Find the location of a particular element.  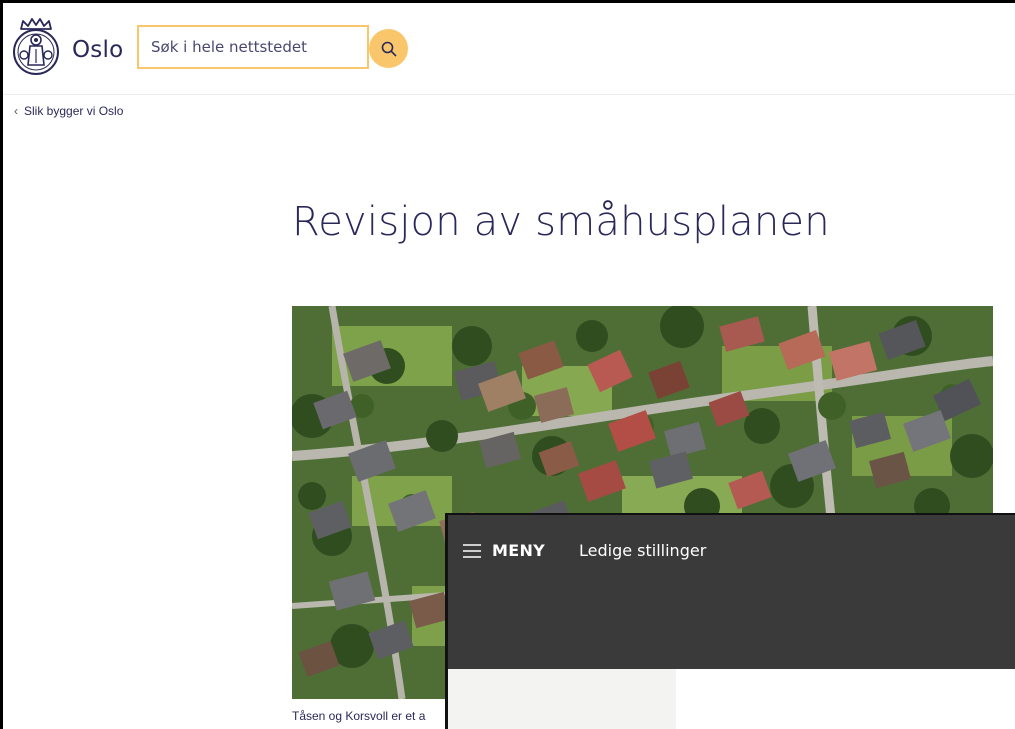

search-input is located at coordinates (253, 47).